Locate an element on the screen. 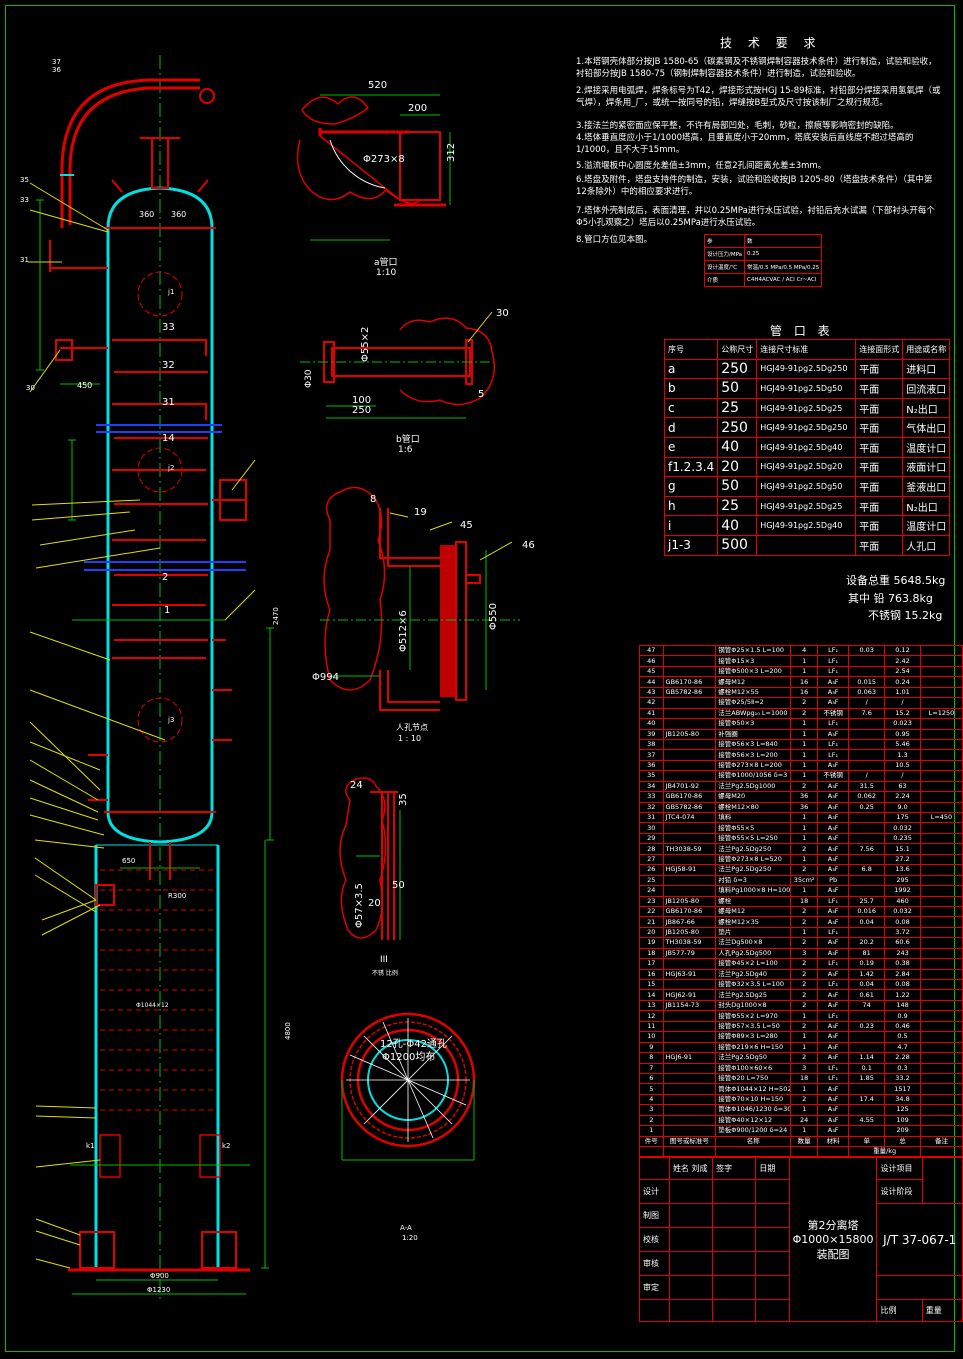 Image resolution: width=963 pixels, height=1359 pixels. parts-row: 18 JB577-79 人孔Pg2.5Dg500 3 A₃F 81 243 is located at coordinates (801, 953).